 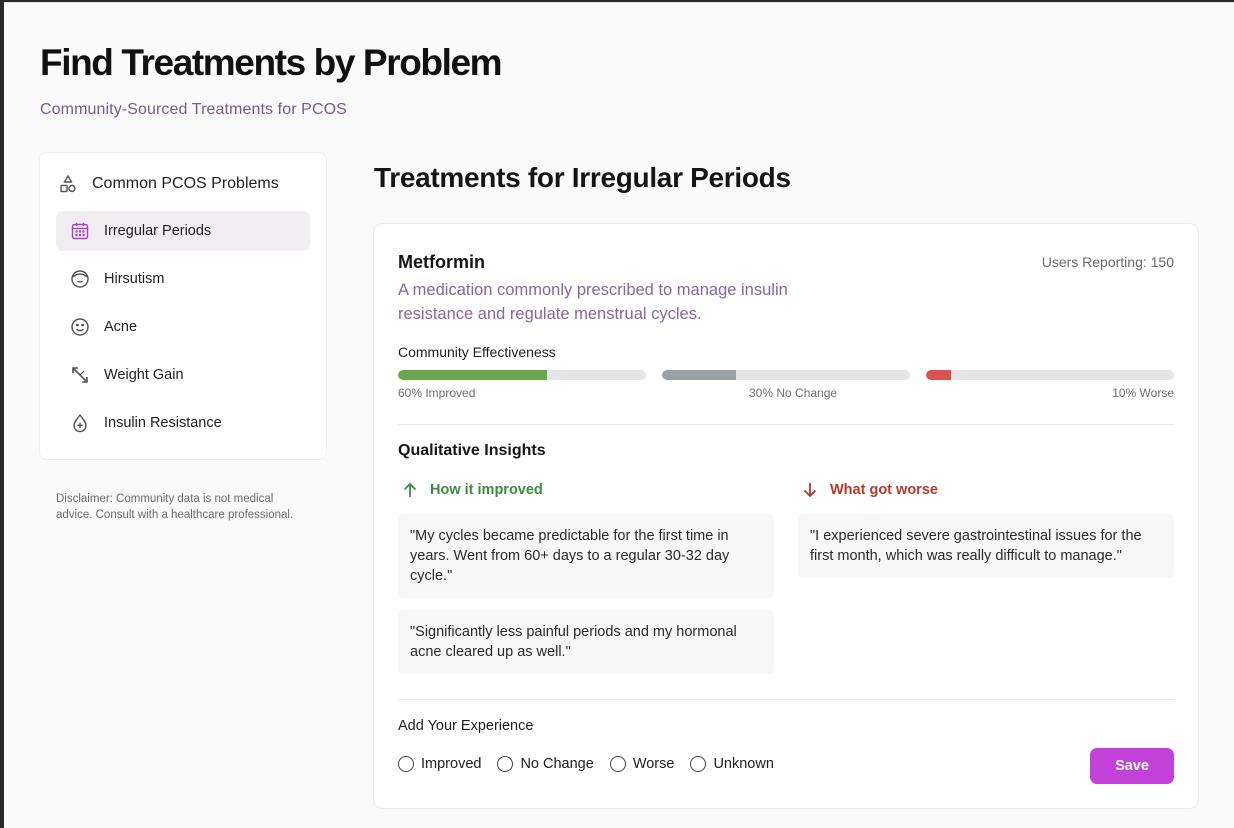 What do you see at coordinates (144, 375) in the screenshot?
I see `sidebar-item-label: Weight Gain` at bounding box center [144, 375].